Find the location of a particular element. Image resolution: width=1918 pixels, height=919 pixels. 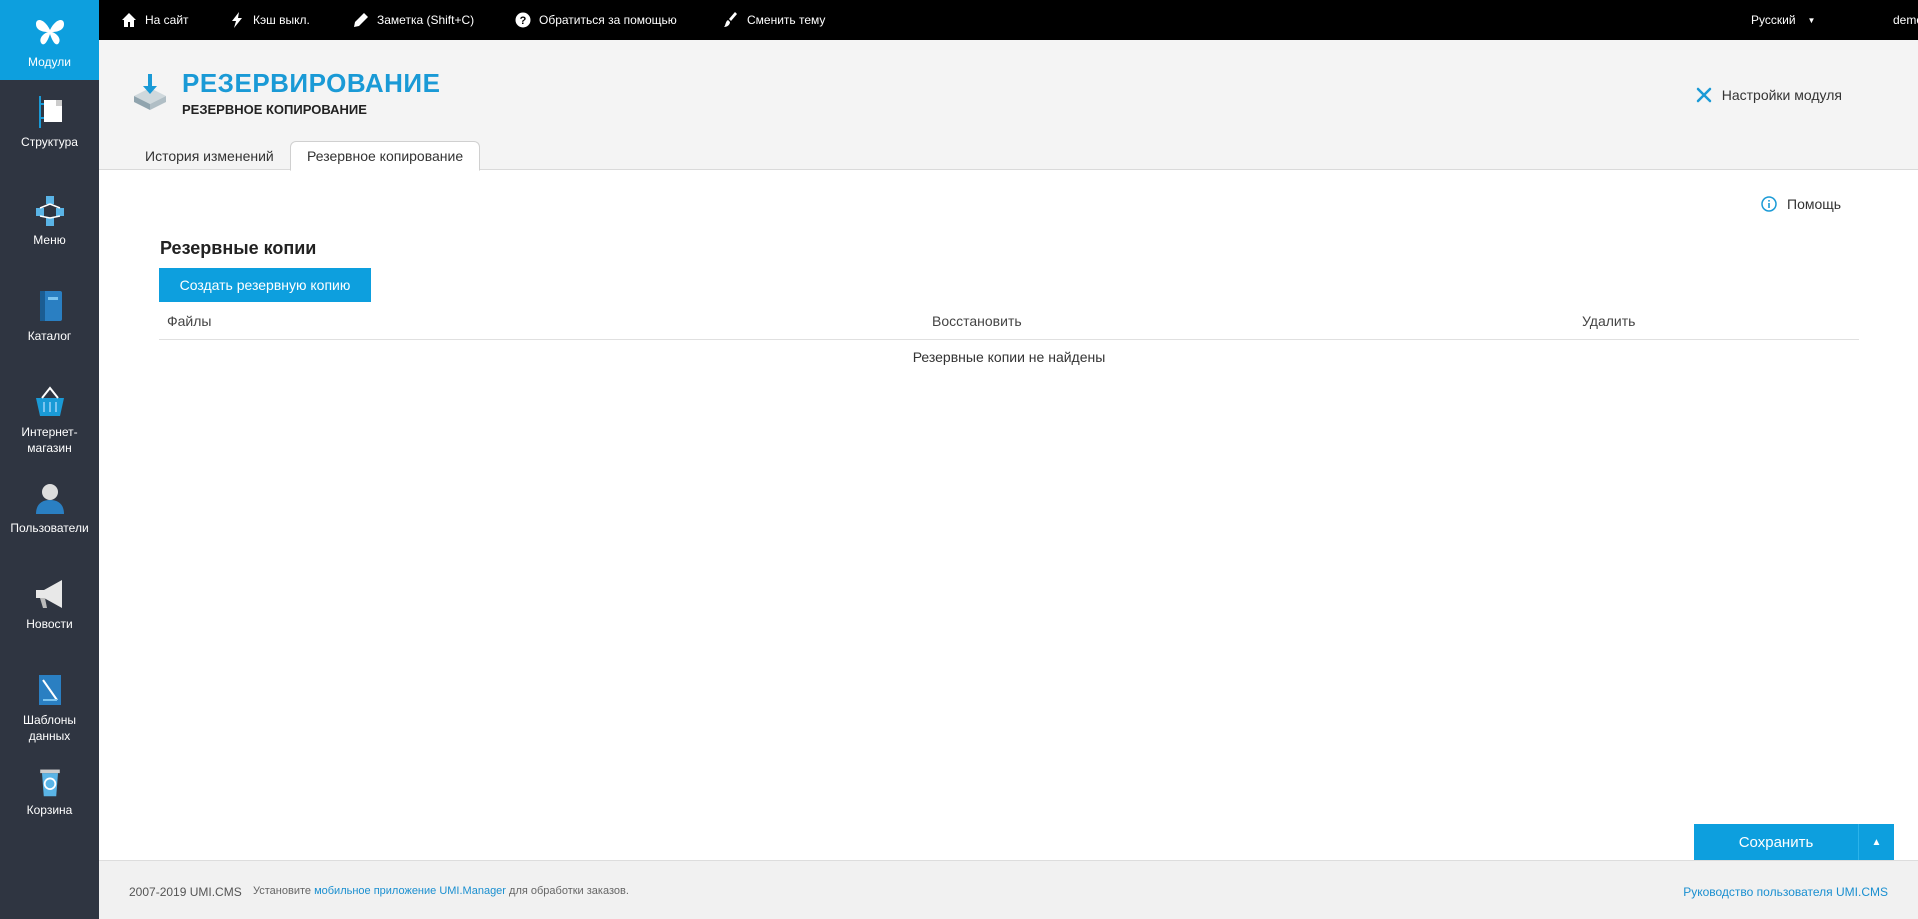

caret-down-icon: ▼ is located at coordinates (1811, 20).